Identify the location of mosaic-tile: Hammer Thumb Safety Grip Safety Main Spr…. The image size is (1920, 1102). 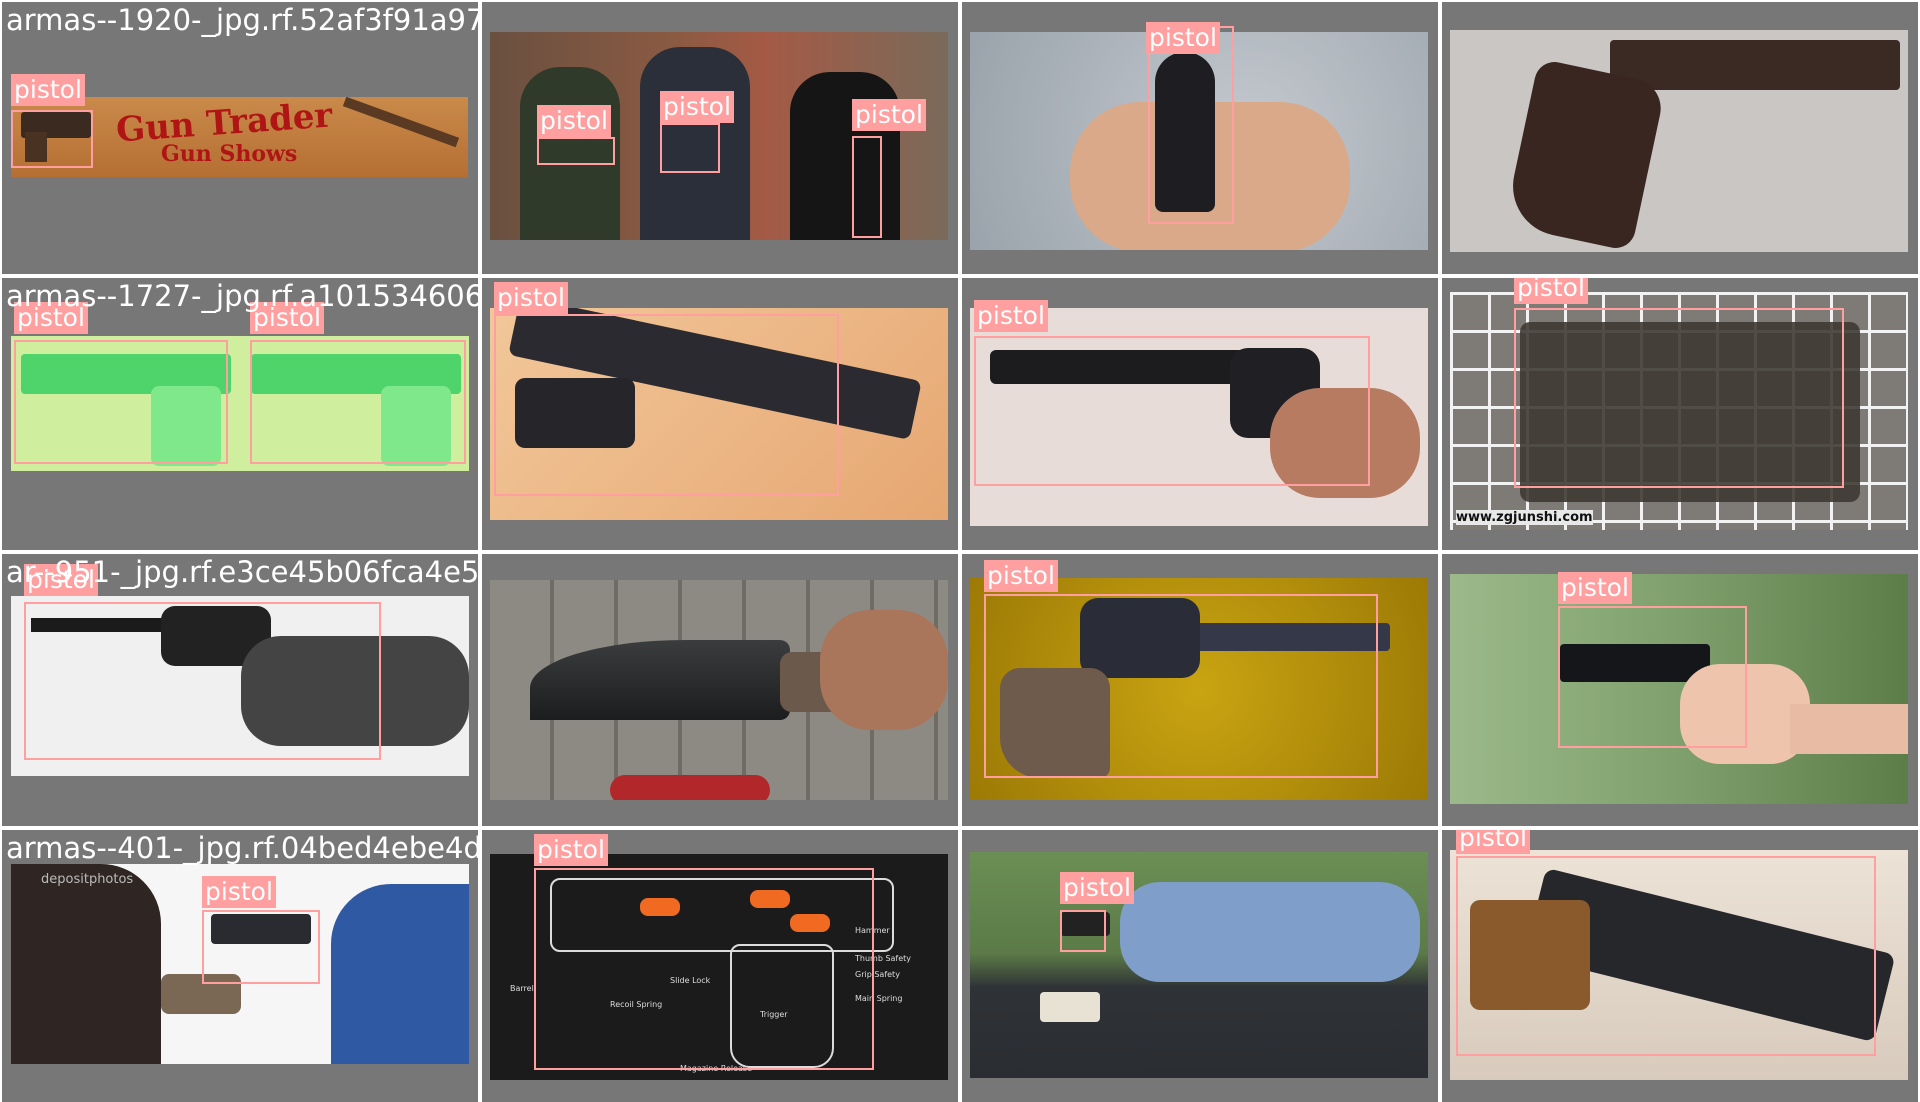
(720, 966).